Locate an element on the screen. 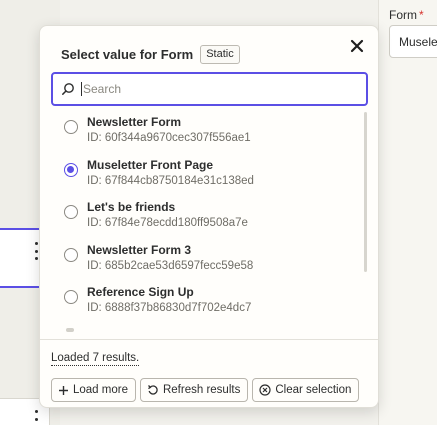 The width and height of the screenshot is (437, 425). results-scrollbar is located at coordinates (365, 192).